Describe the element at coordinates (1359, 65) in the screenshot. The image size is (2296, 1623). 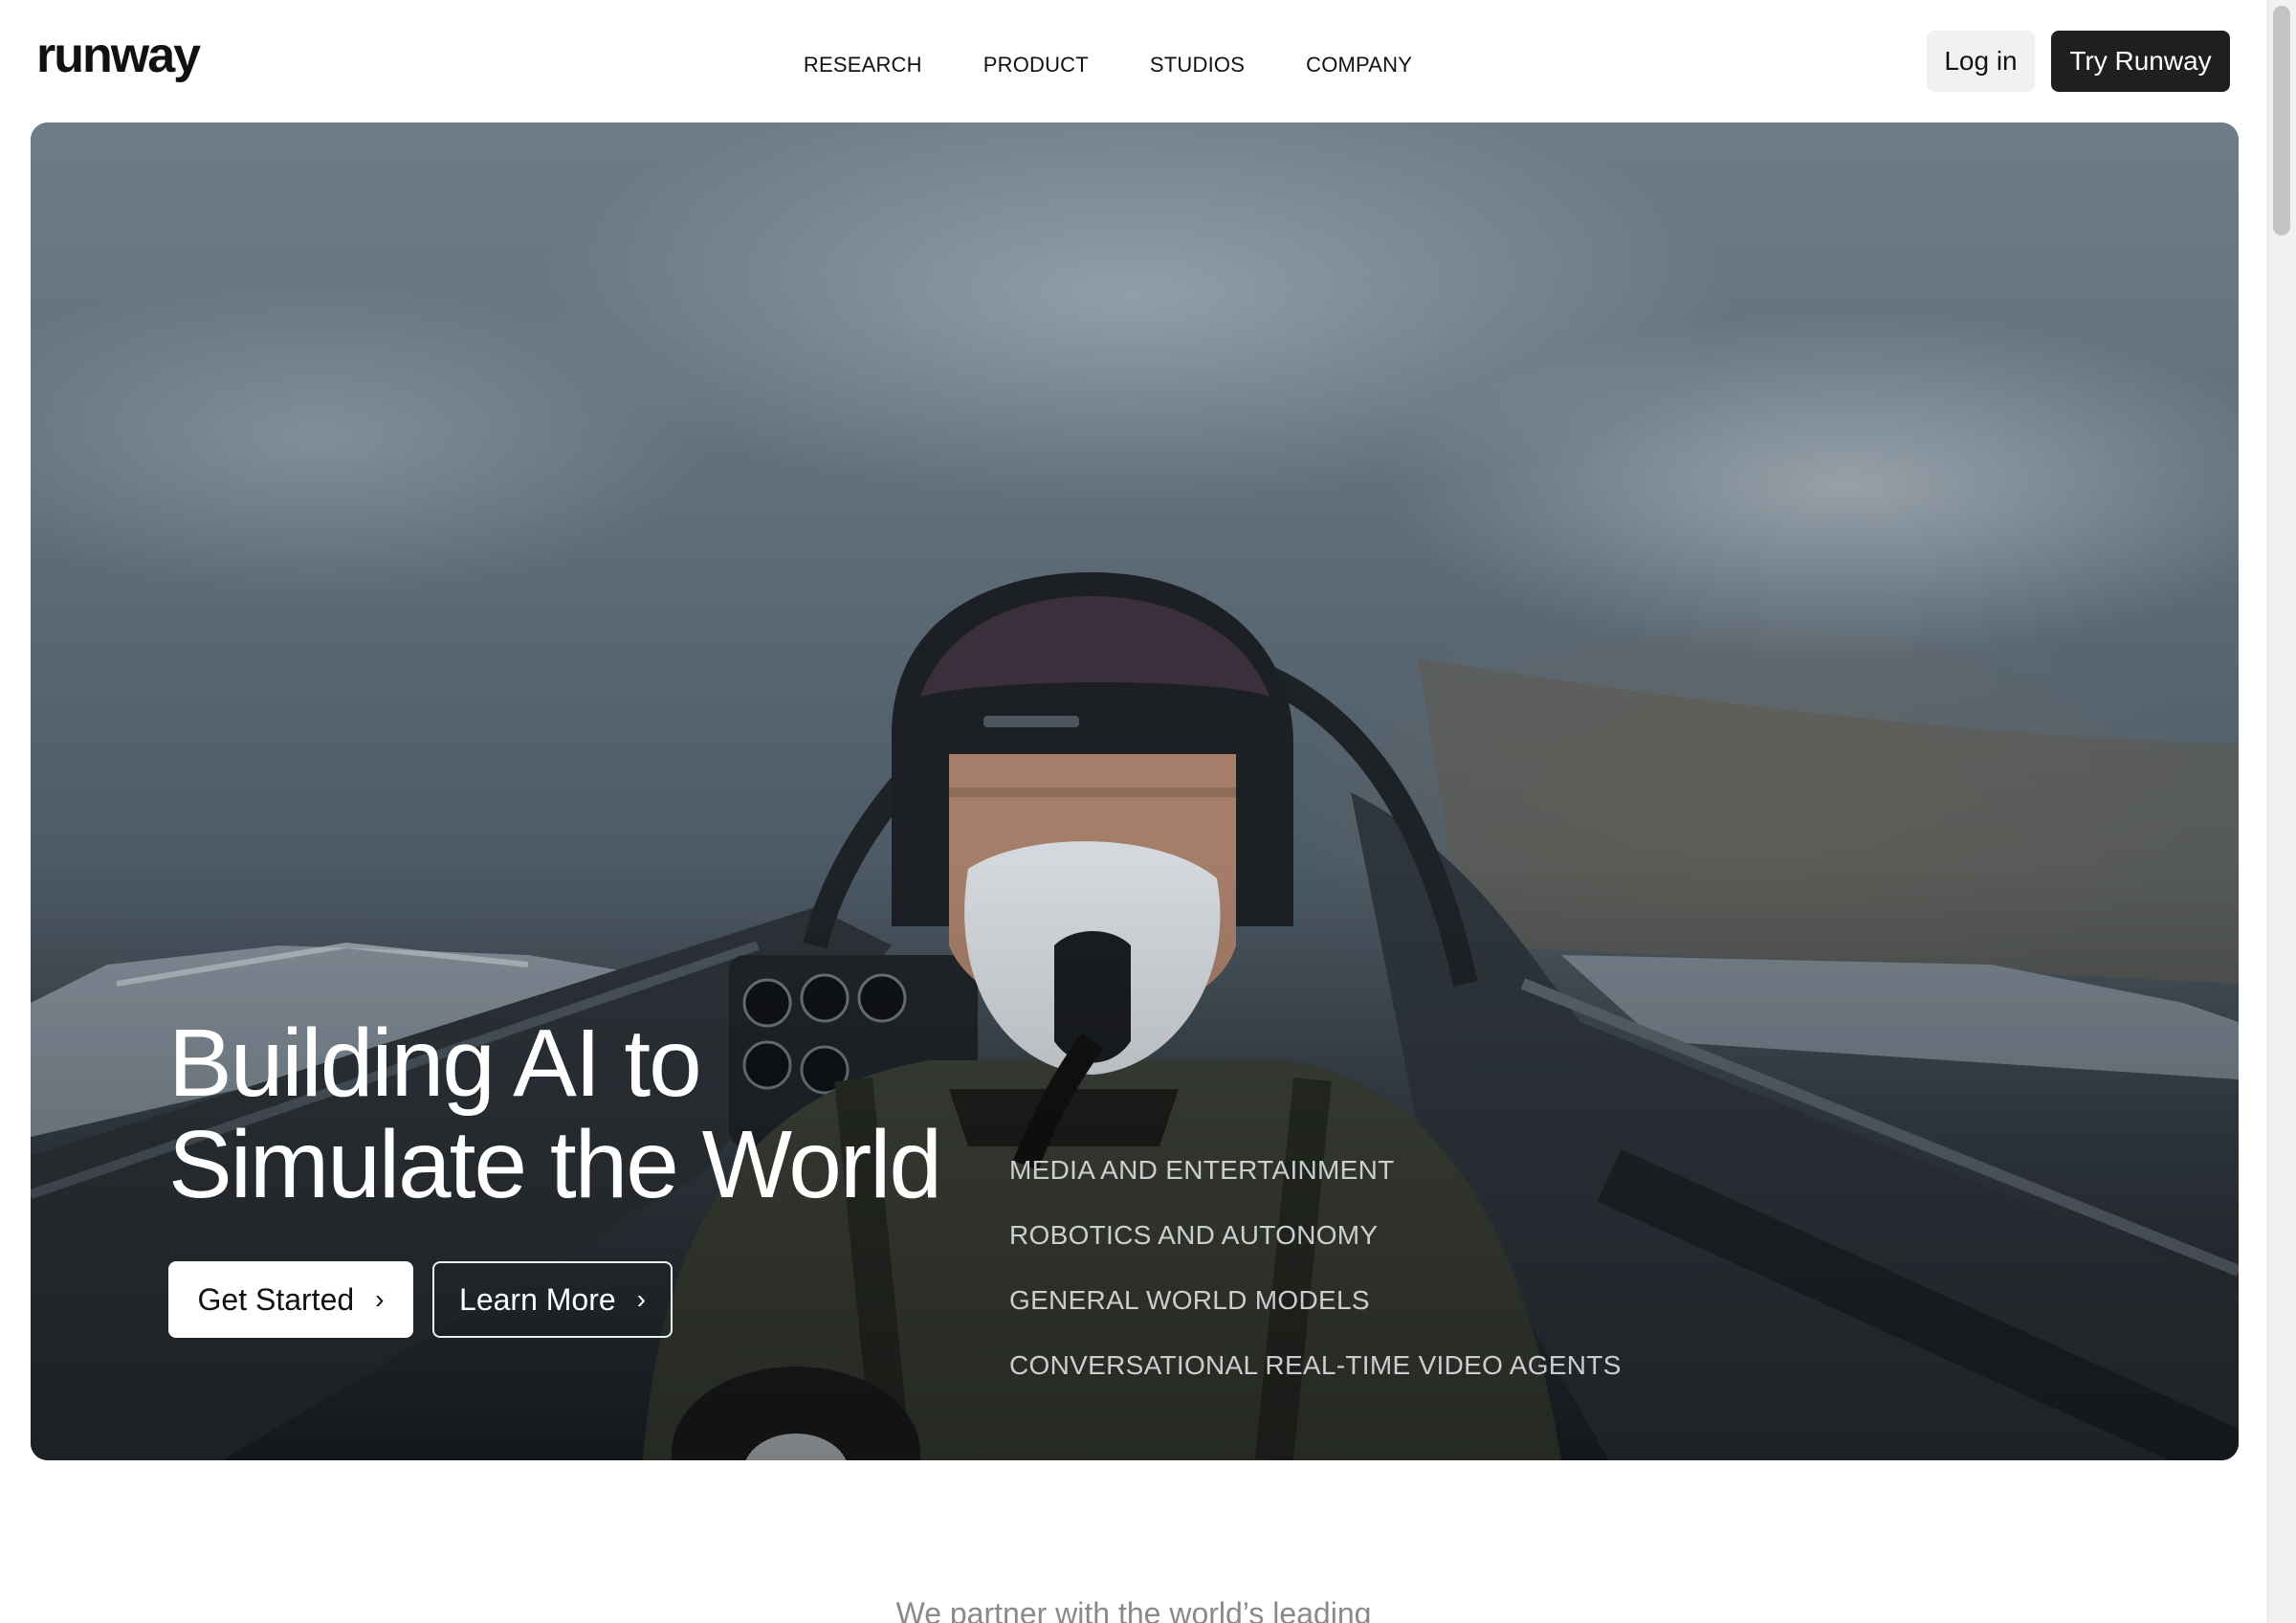
I see `nav-company: COMPANY` at that location.